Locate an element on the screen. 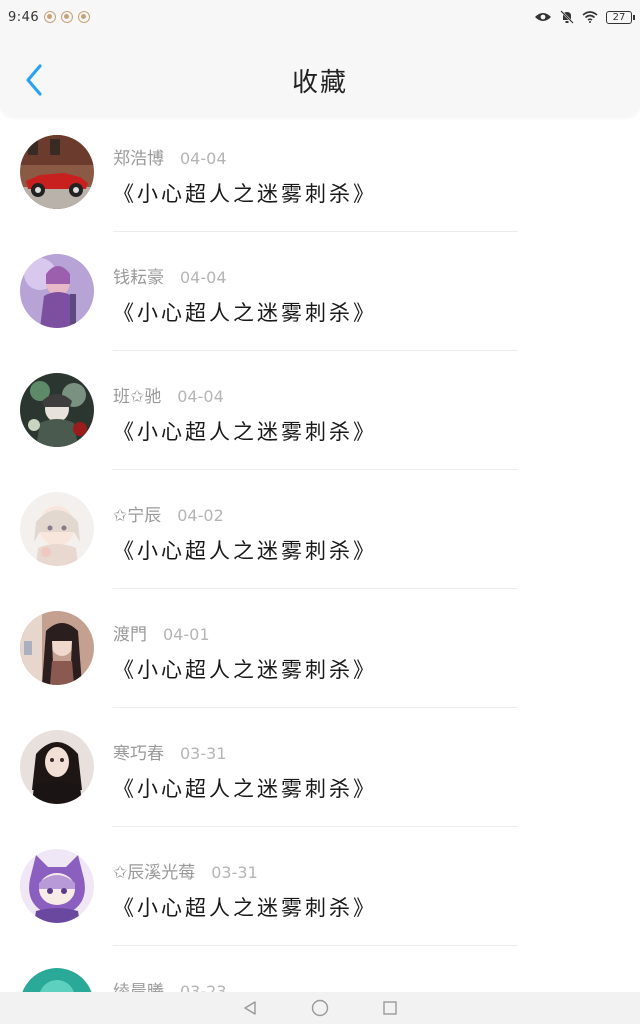  author-name: ✩宁辰 is located at coordinates (137, 516).